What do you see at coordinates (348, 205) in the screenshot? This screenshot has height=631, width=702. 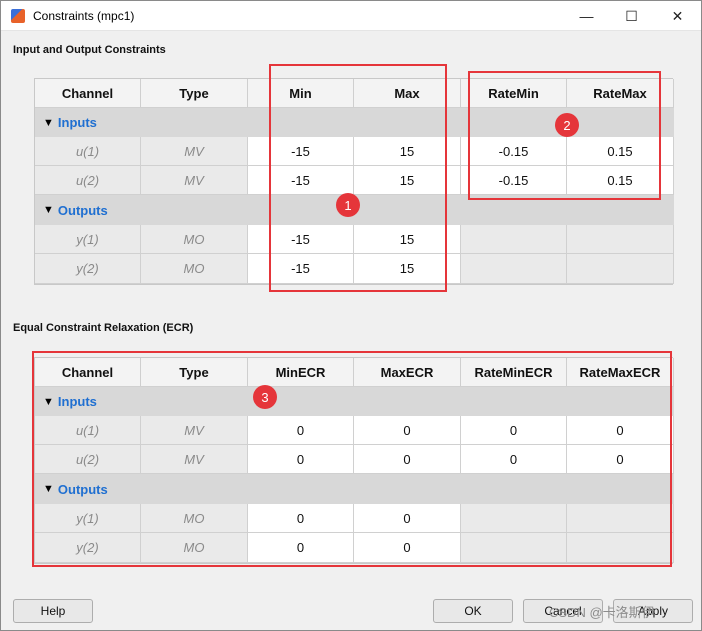 I see `annotation-badge-1: 1` at bounding box center [348, 205].